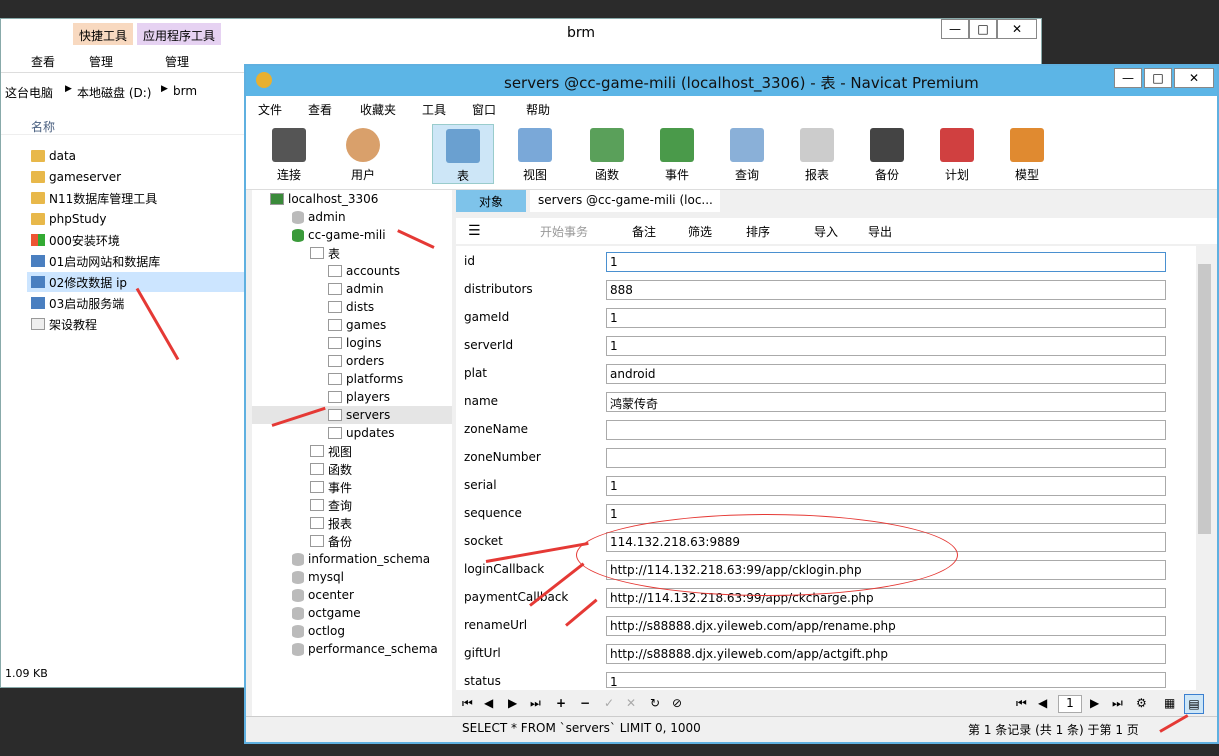 The image size is (1219, 756). I want to click on file-item: 000安装环境, so click(75, 240).